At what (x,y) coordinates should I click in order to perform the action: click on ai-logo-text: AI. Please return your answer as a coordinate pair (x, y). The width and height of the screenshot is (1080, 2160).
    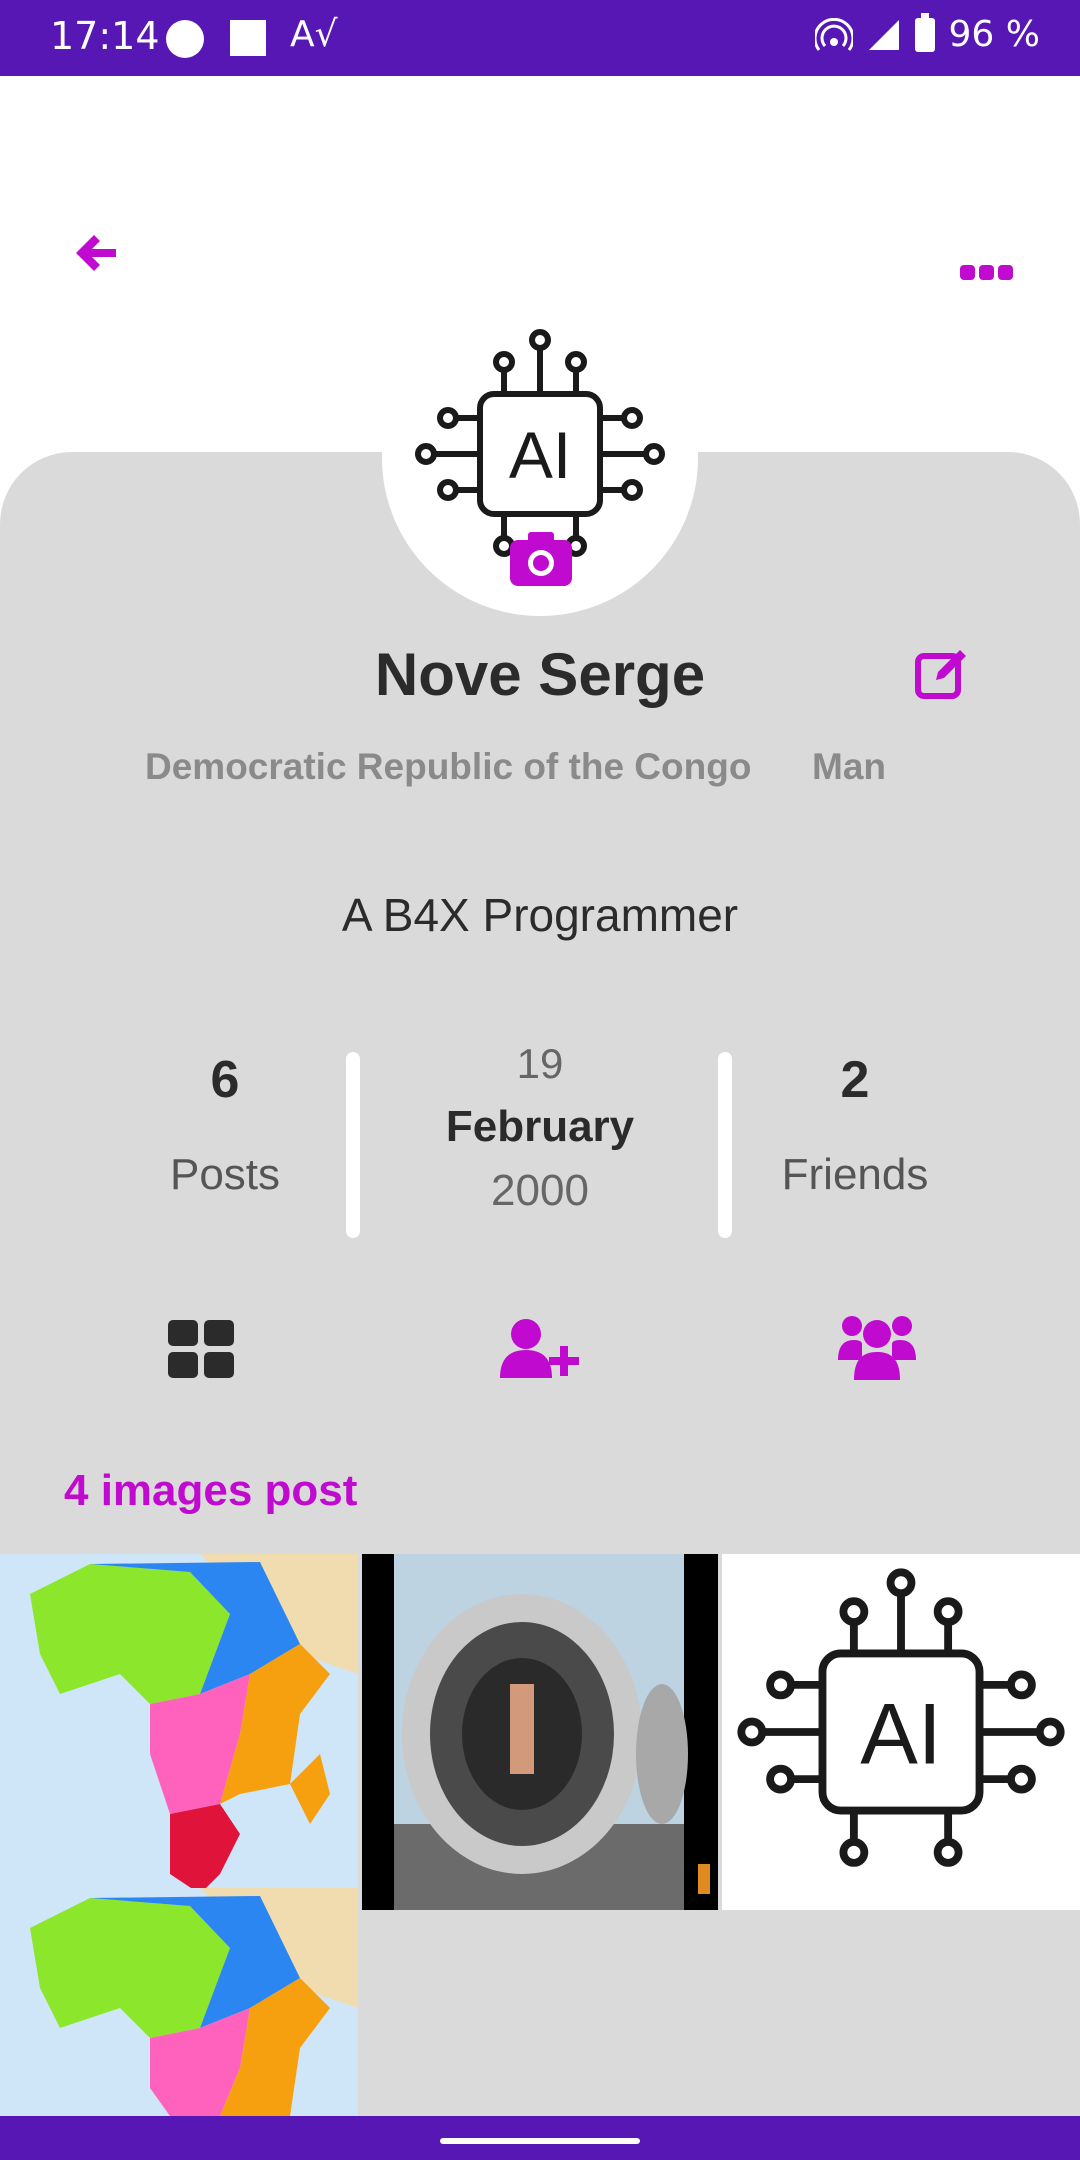
    Looking at the image, I should click on (901, 1734).